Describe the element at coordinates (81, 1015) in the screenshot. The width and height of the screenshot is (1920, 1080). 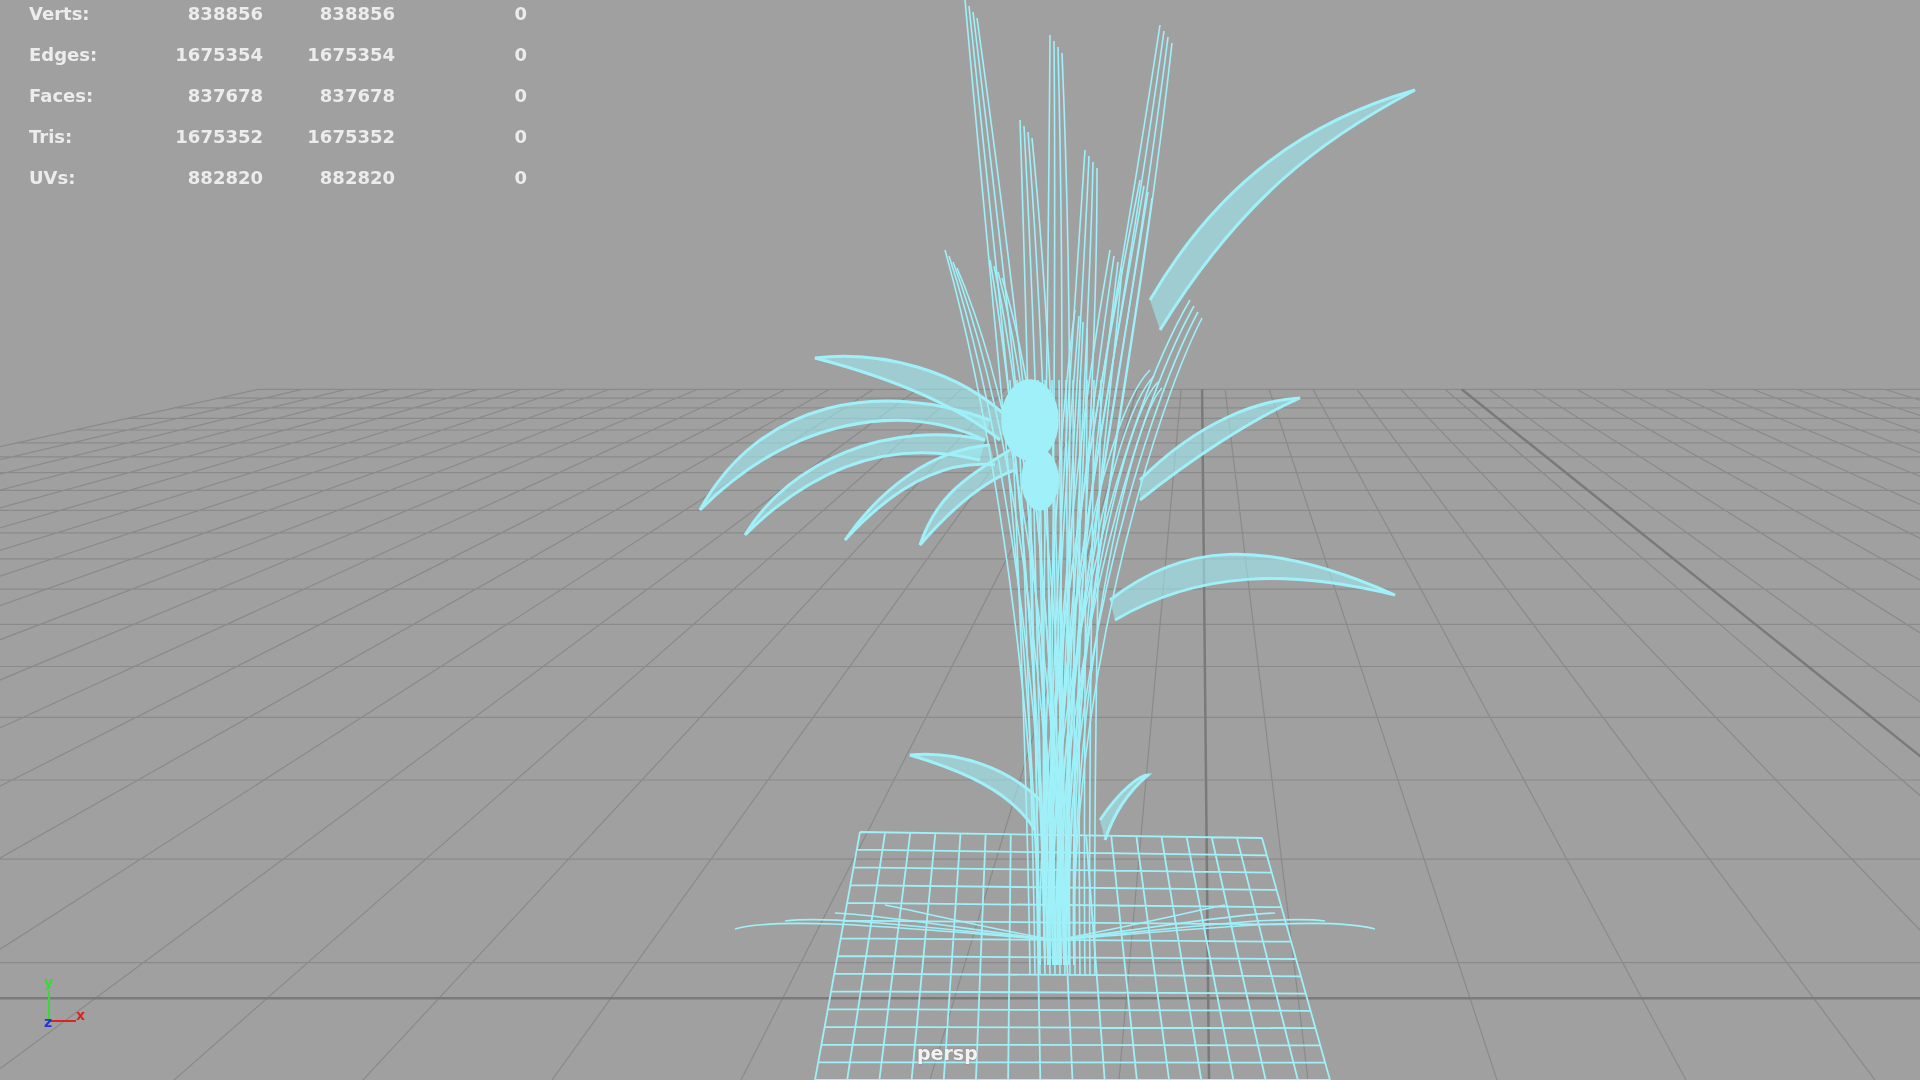
I see `x-axis-label: x` at that location.